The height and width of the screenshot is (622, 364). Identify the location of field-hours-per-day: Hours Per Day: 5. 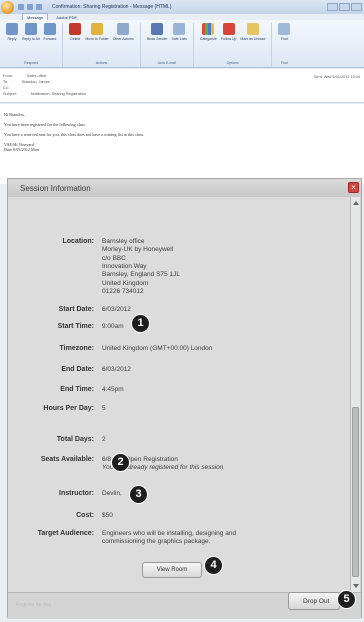
(74, 408).